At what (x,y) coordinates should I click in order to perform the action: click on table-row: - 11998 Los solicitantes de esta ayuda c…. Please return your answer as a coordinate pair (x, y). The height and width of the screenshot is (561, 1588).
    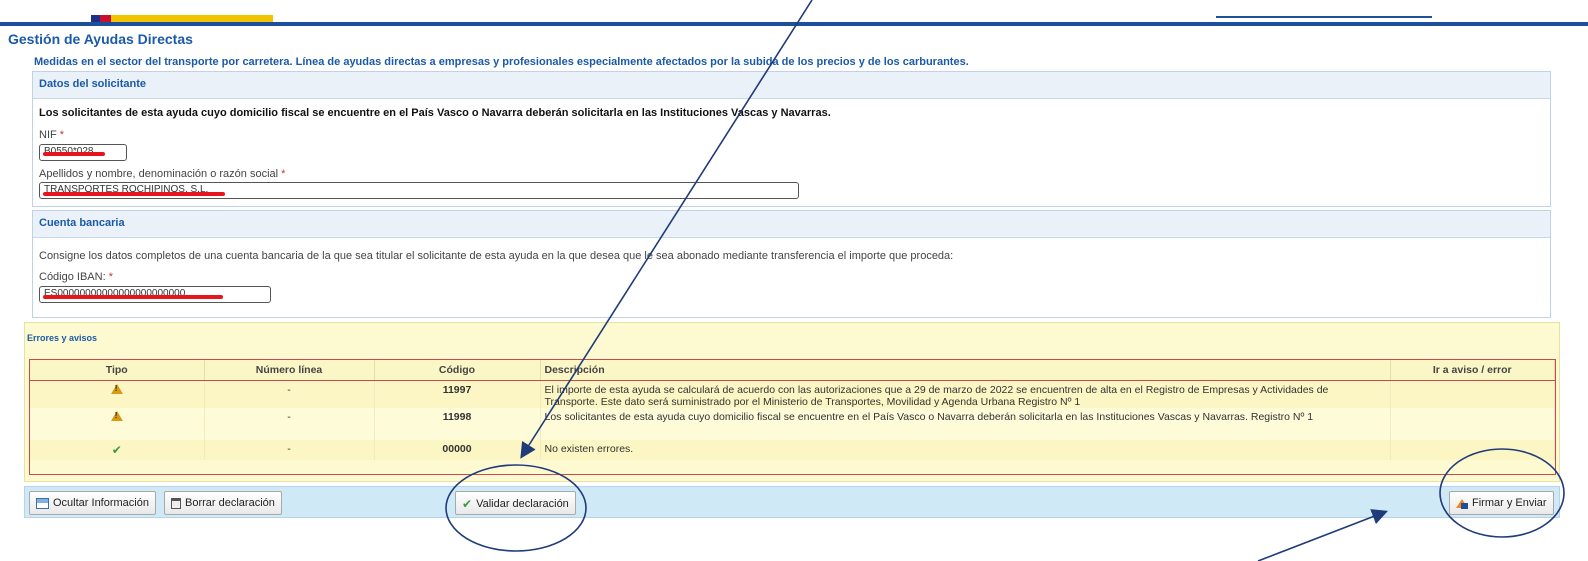
    Looking at the image, I should click on (792, 423).